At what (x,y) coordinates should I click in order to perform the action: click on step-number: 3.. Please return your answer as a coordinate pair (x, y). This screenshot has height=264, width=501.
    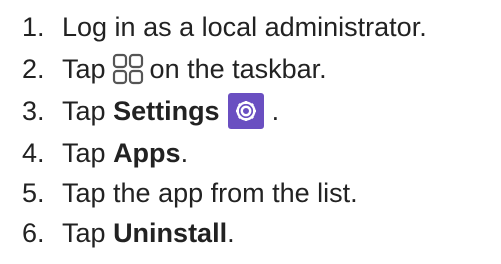
    Looking at the image, I should click on (33, 110).